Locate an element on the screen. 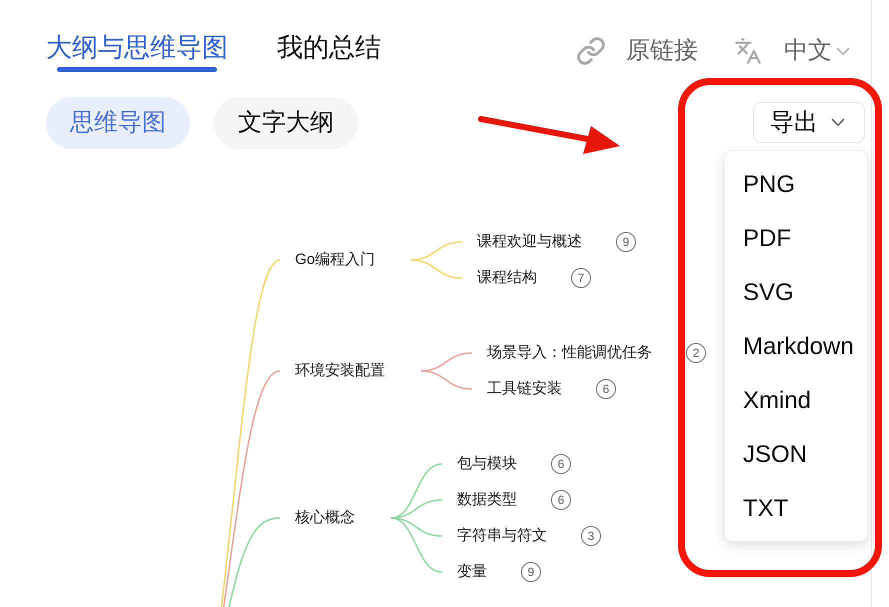  link-icon is located at coordinates (591, 51).